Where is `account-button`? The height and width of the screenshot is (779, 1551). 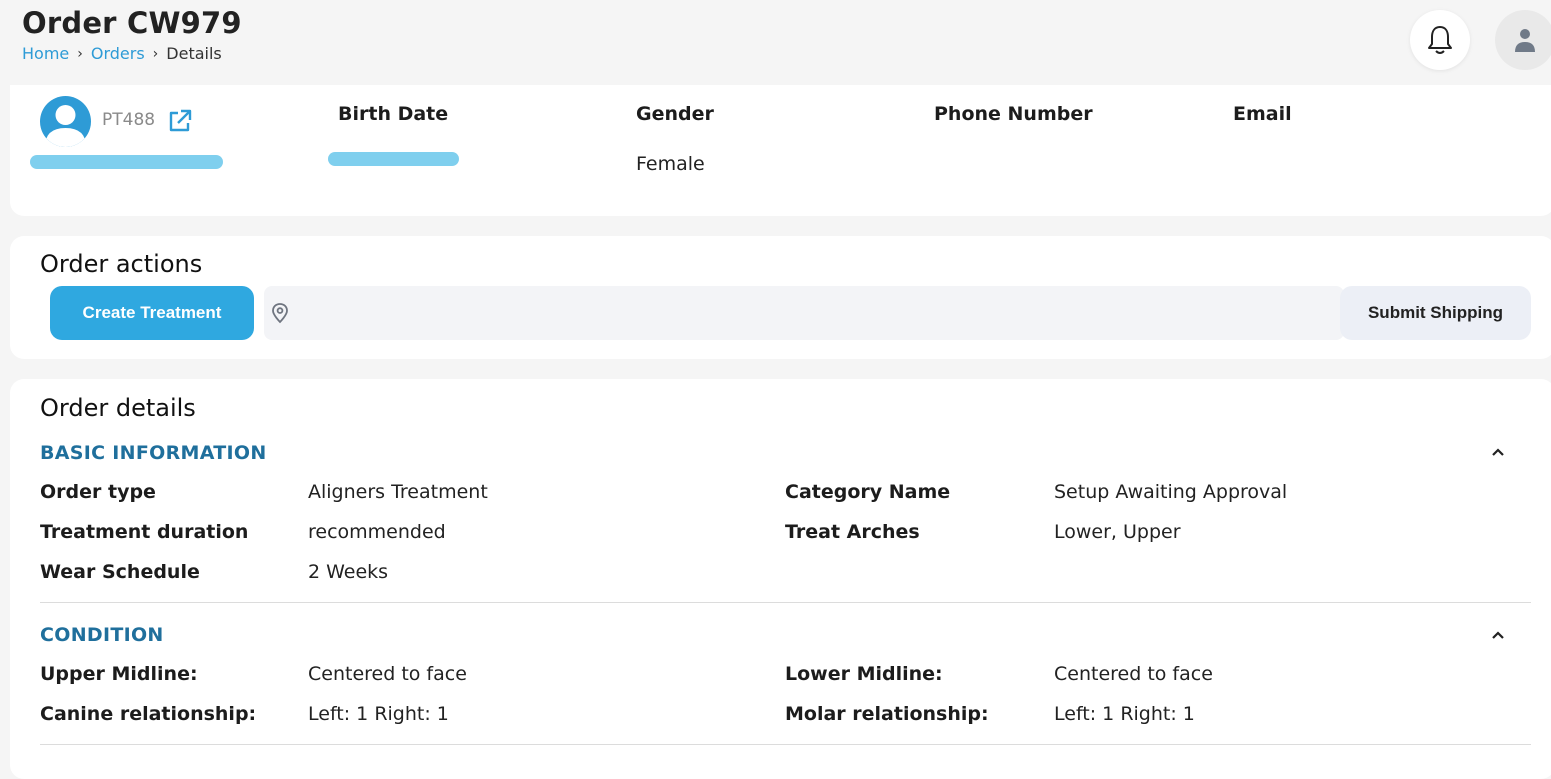 account-button is located at coordinates (1523, 40).